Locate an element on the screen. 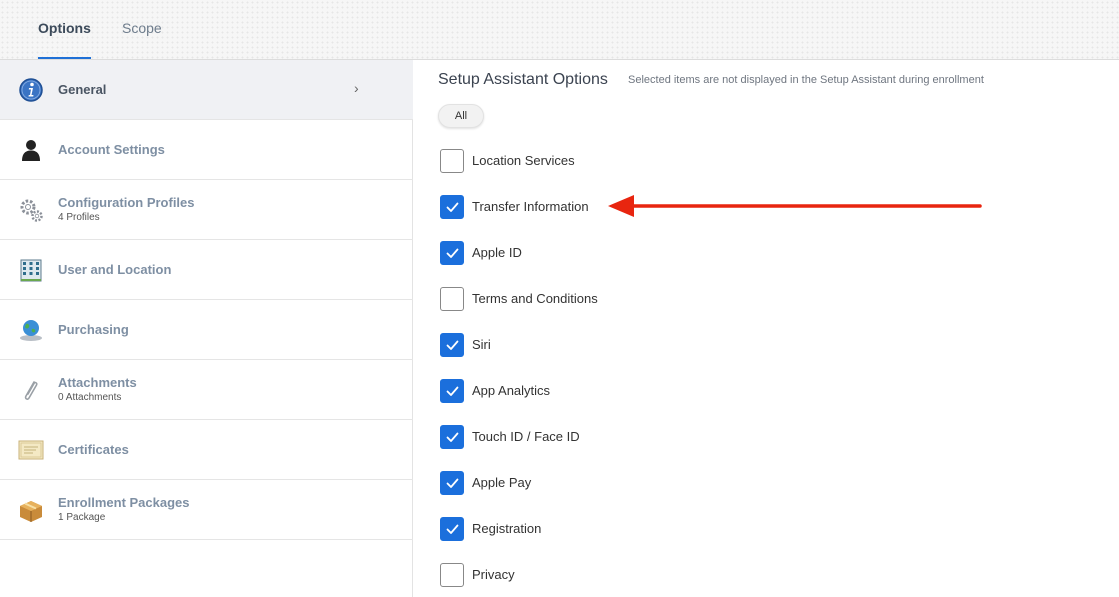 Image resolution: width=1119 pixels, height=597 pixels. building-icon is located at coordinates (31, 270).